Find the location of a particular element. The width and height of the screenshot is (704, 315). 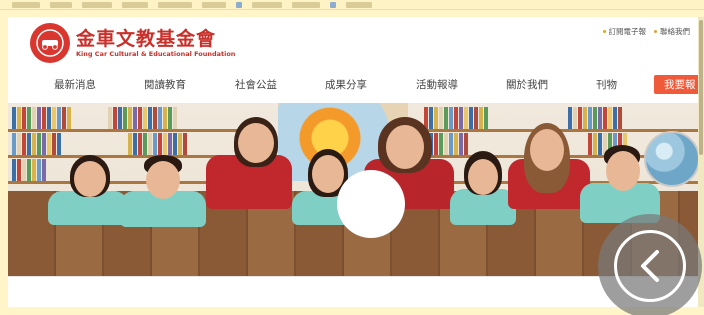

contact-us-label: 聯絡我們 is located at coordinates (675, 31).